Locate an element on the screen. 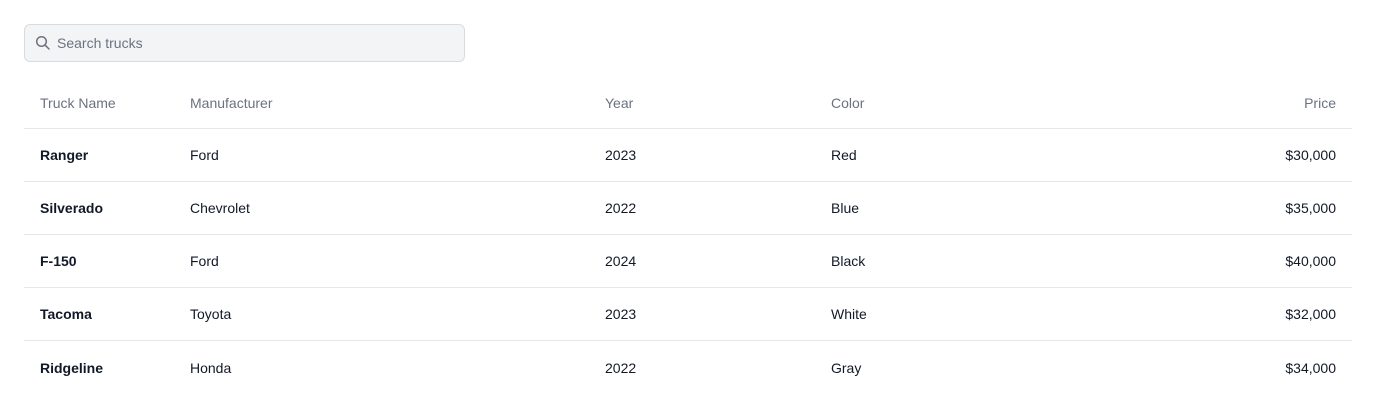 The height and width of the screenshot is (417, 1376). table-row: Ridgeline Honda 2022 Gray $34,000 is located at coordinates (688, 367).